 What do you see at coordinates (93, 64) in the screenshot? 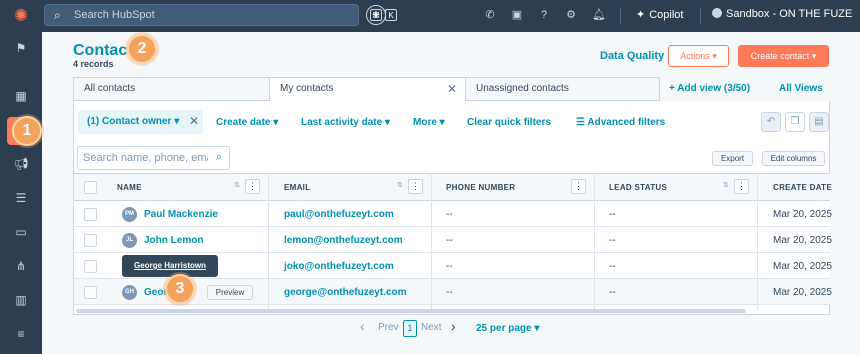
I see `record-count: 4 records` at bounding box center [93, 64].